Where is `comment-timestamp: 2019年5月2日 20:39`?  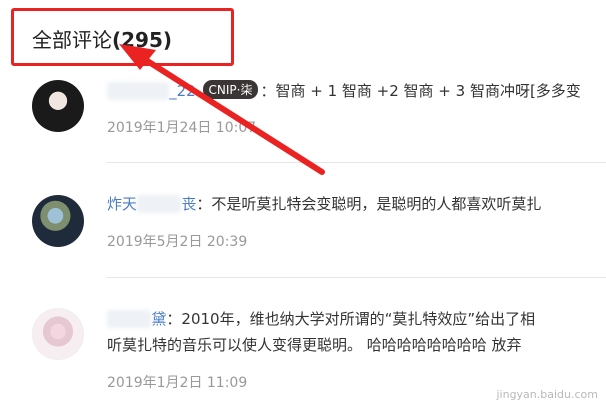
comment-timestamp: 2019年5月2日 20:39 is located at coordinates (177, 242).